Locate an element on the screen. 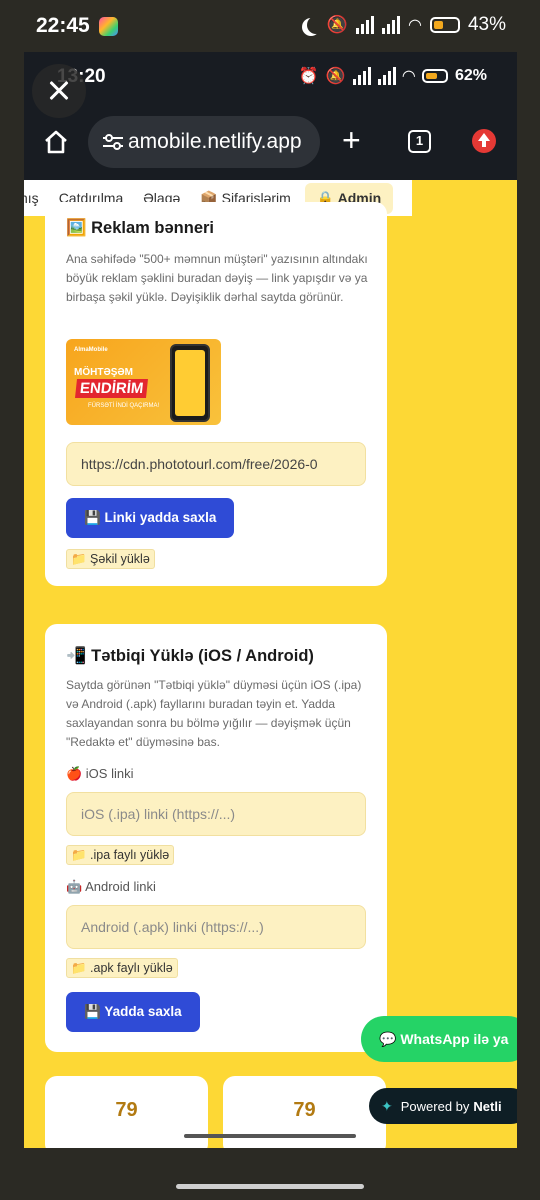 Image resolution: width=540 pixels, height=1200 pixels. ipa-upload-button: 📁 .ipa faylı yüklə is located at coordinates (120, 855).